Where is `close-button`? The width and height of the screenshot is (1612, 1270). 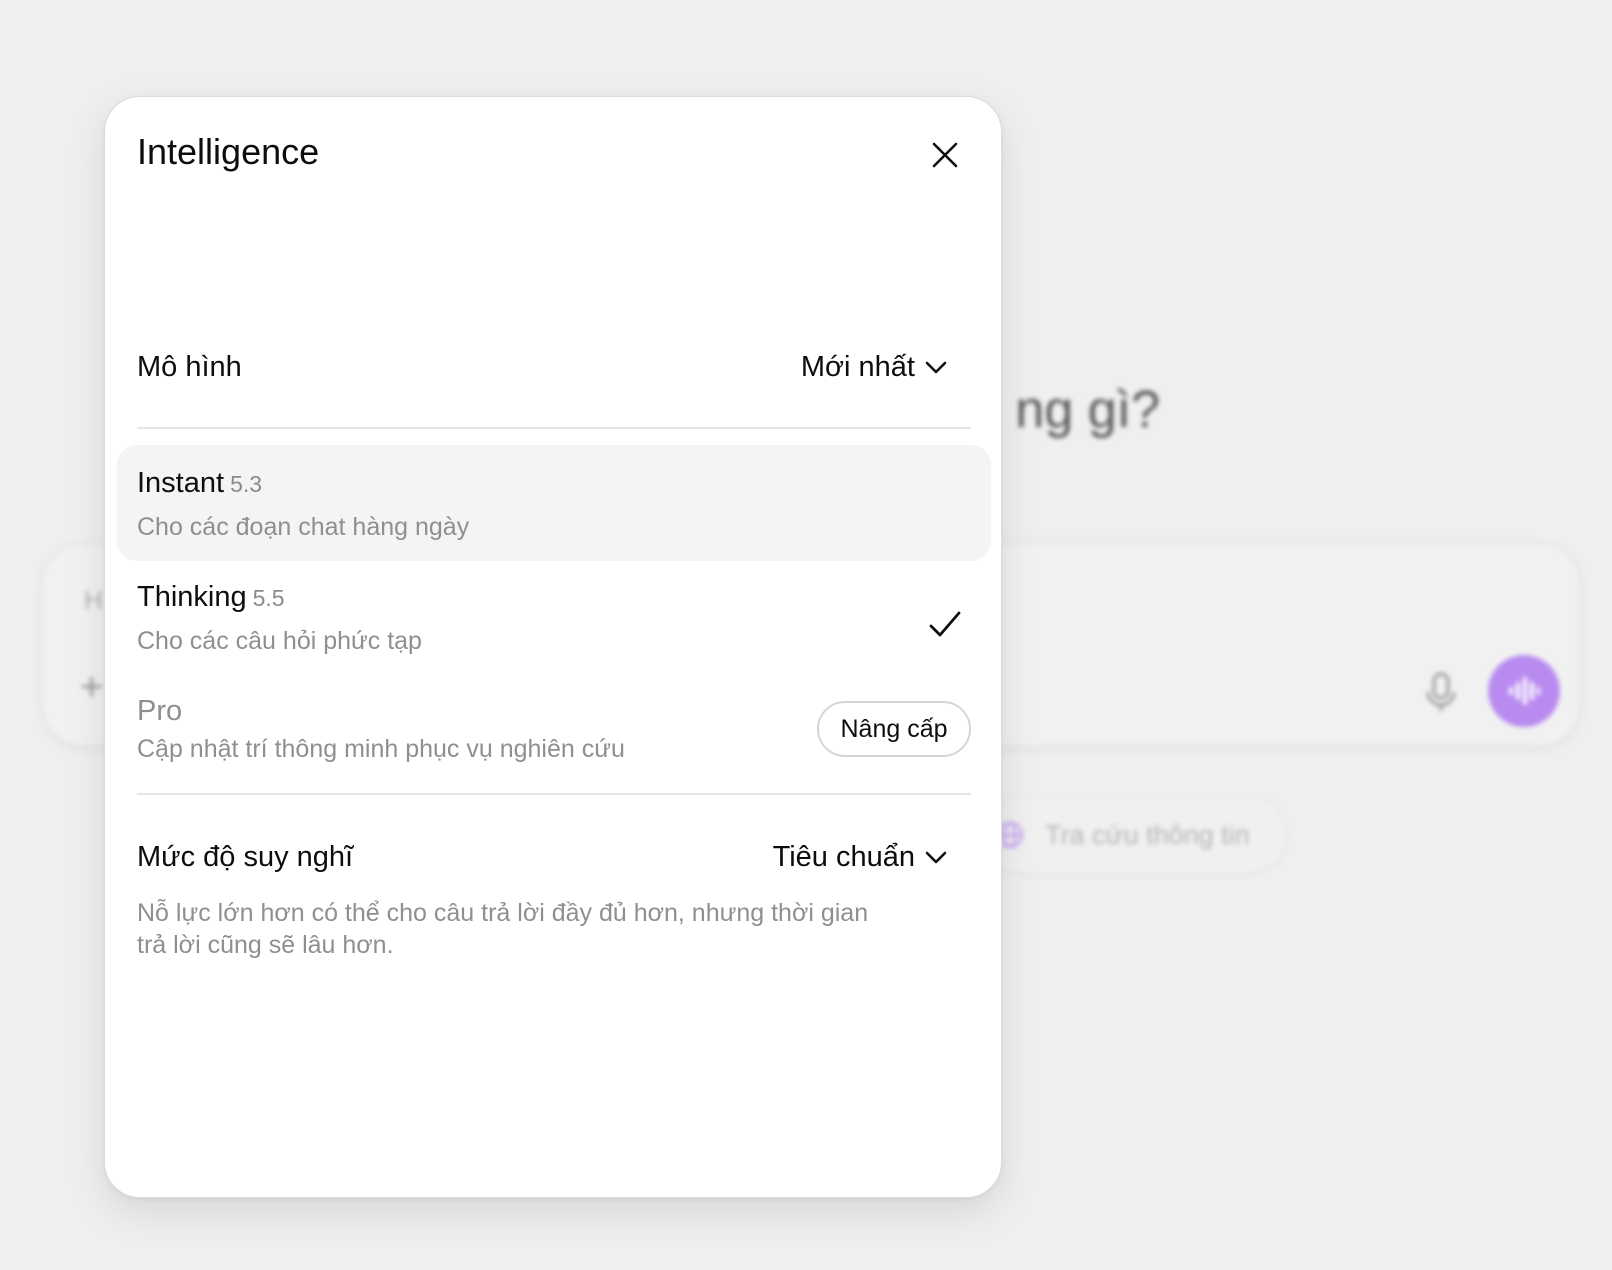 close-button is located at coordinates (945, 155).